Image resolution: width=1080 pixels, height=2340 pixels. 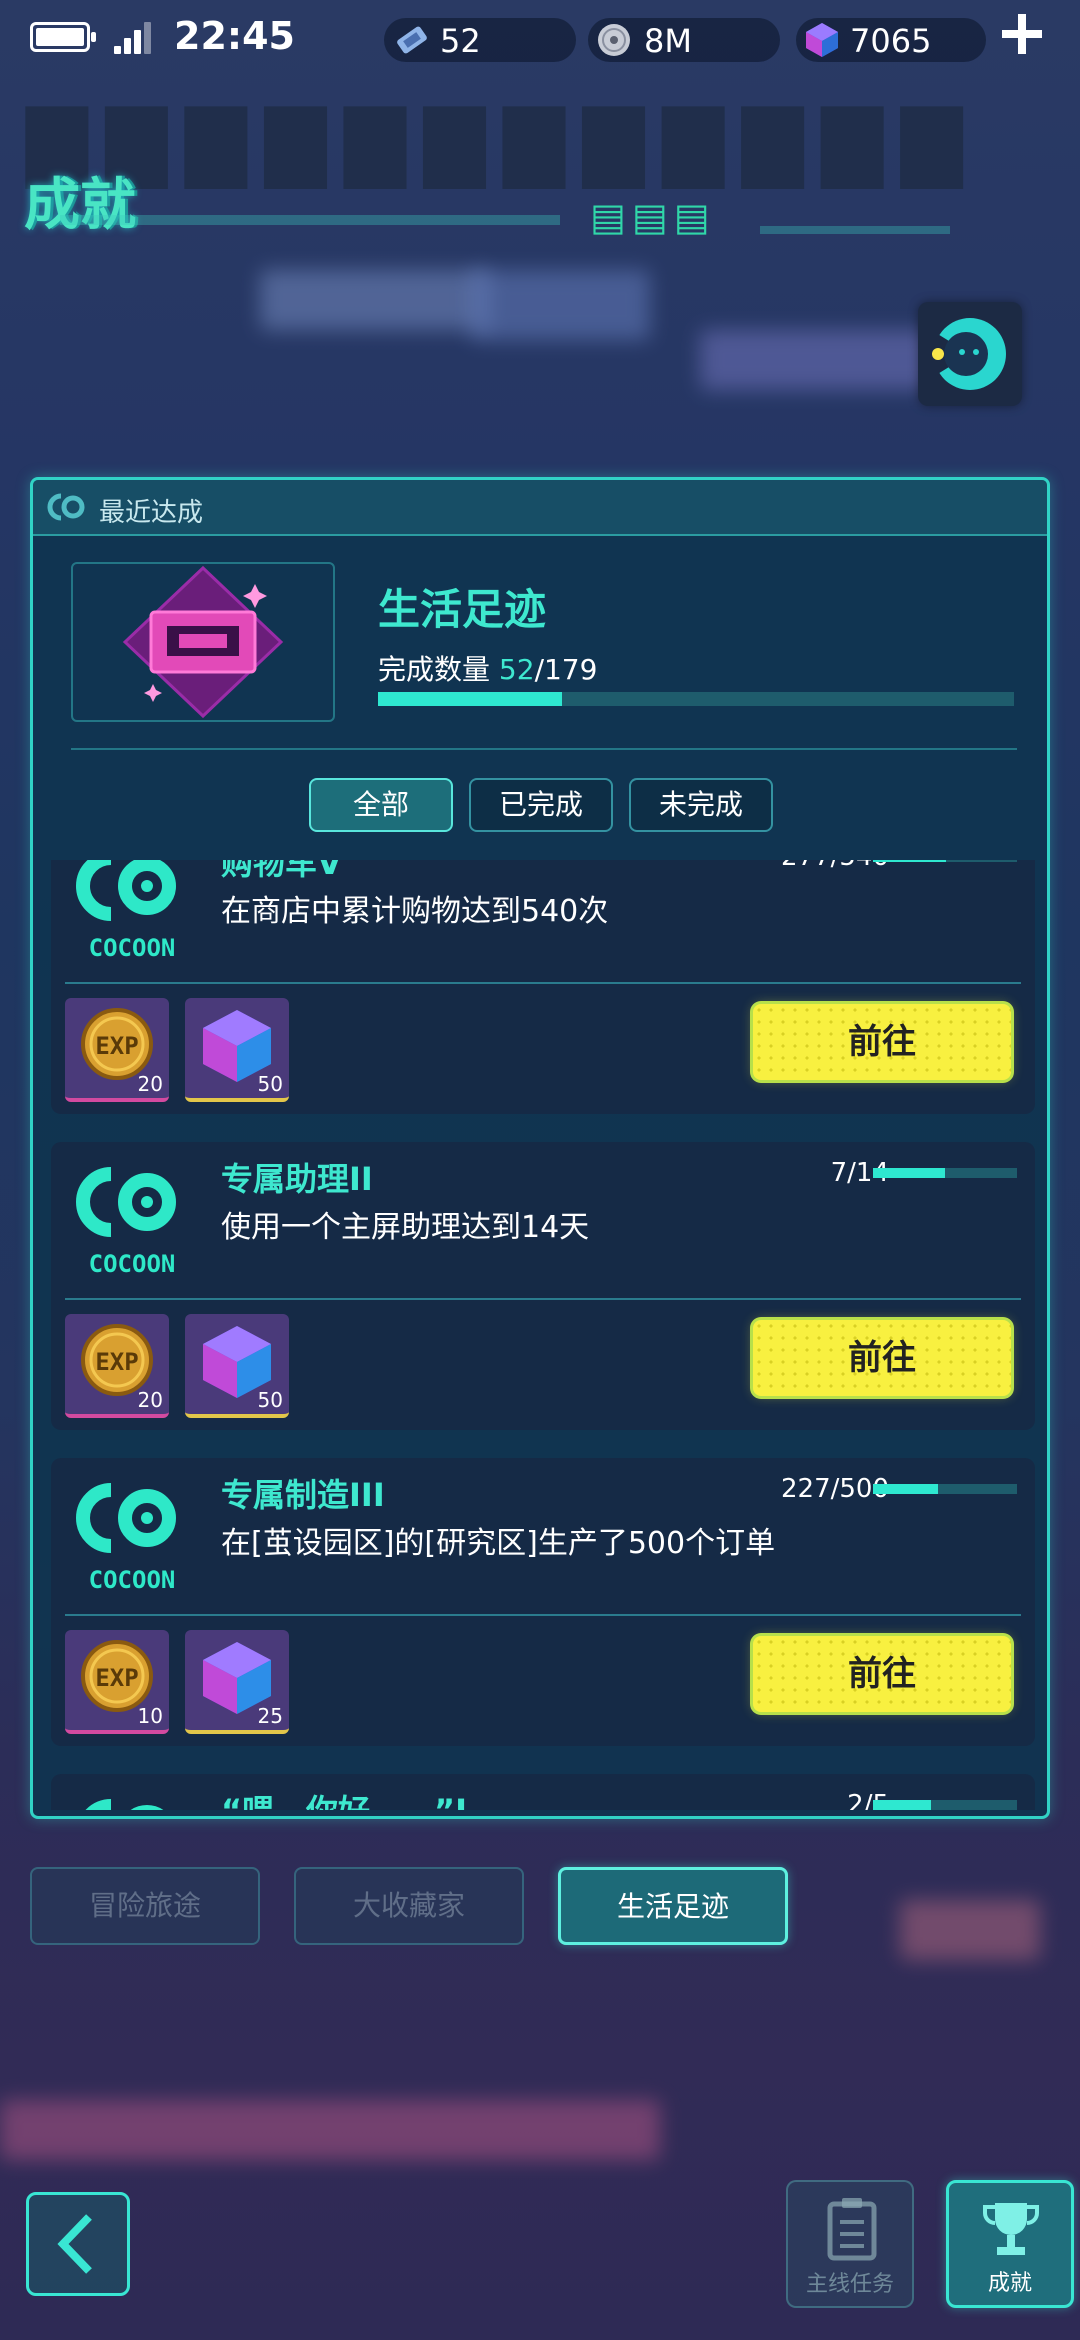 What do you see at coordinates (614, 40) in the screenshot?
I see `disc-icon` at bounding box center [614, 40].